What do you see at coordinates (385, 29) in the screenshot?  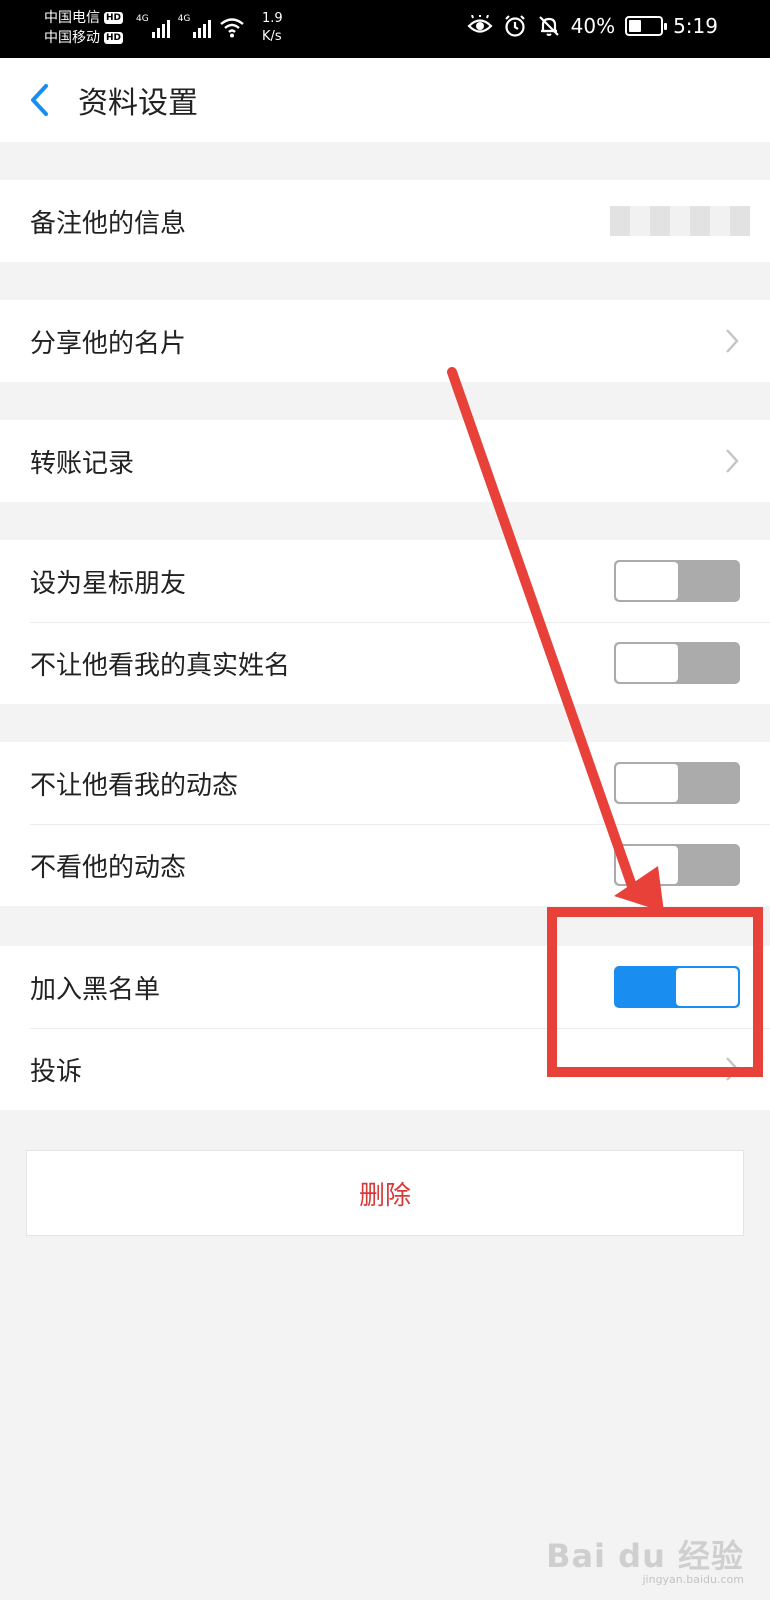 I see `status-bar: 中国电信 HD 中国移动 HD 4G 4G 1.9 K/s 40% 5:19` at bounding box center [385, 29].